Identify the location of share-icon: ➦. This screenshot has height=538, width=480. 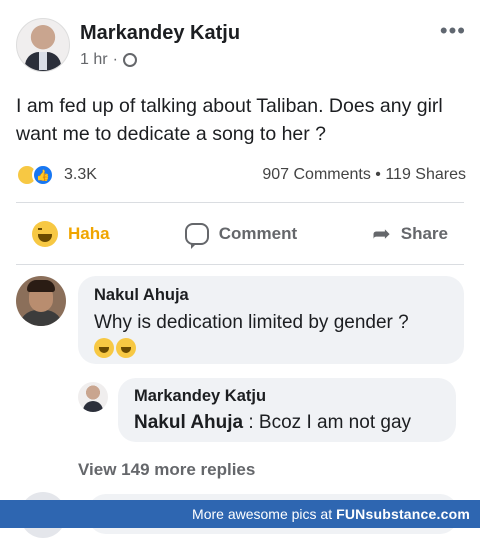
(381, 233).